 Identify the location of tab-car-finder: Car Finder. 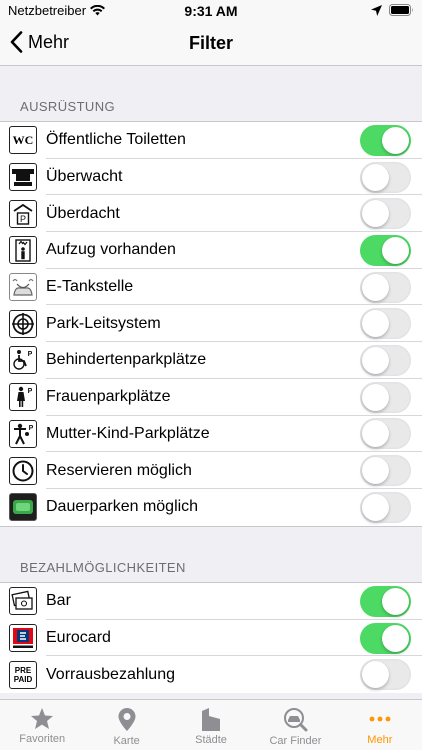
(295, 725).